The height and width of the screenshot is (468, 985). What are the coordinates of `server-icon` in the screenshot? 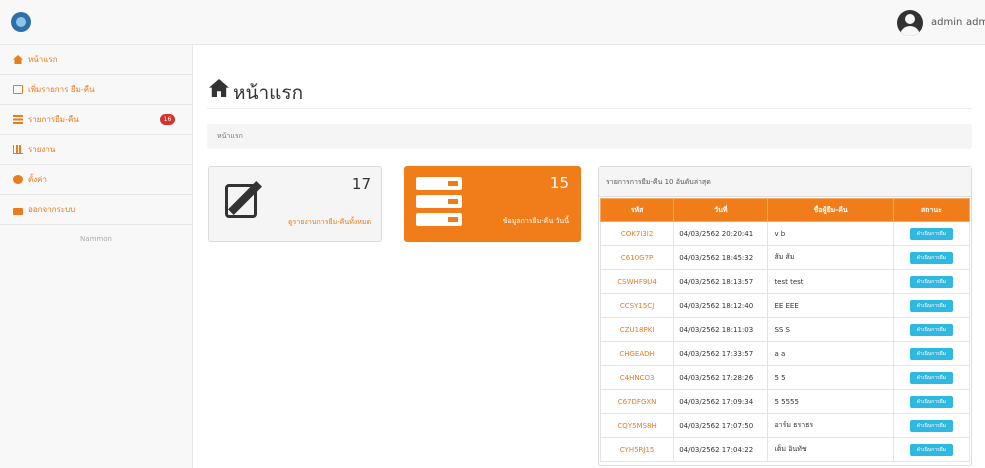 It's located at (439, 202).